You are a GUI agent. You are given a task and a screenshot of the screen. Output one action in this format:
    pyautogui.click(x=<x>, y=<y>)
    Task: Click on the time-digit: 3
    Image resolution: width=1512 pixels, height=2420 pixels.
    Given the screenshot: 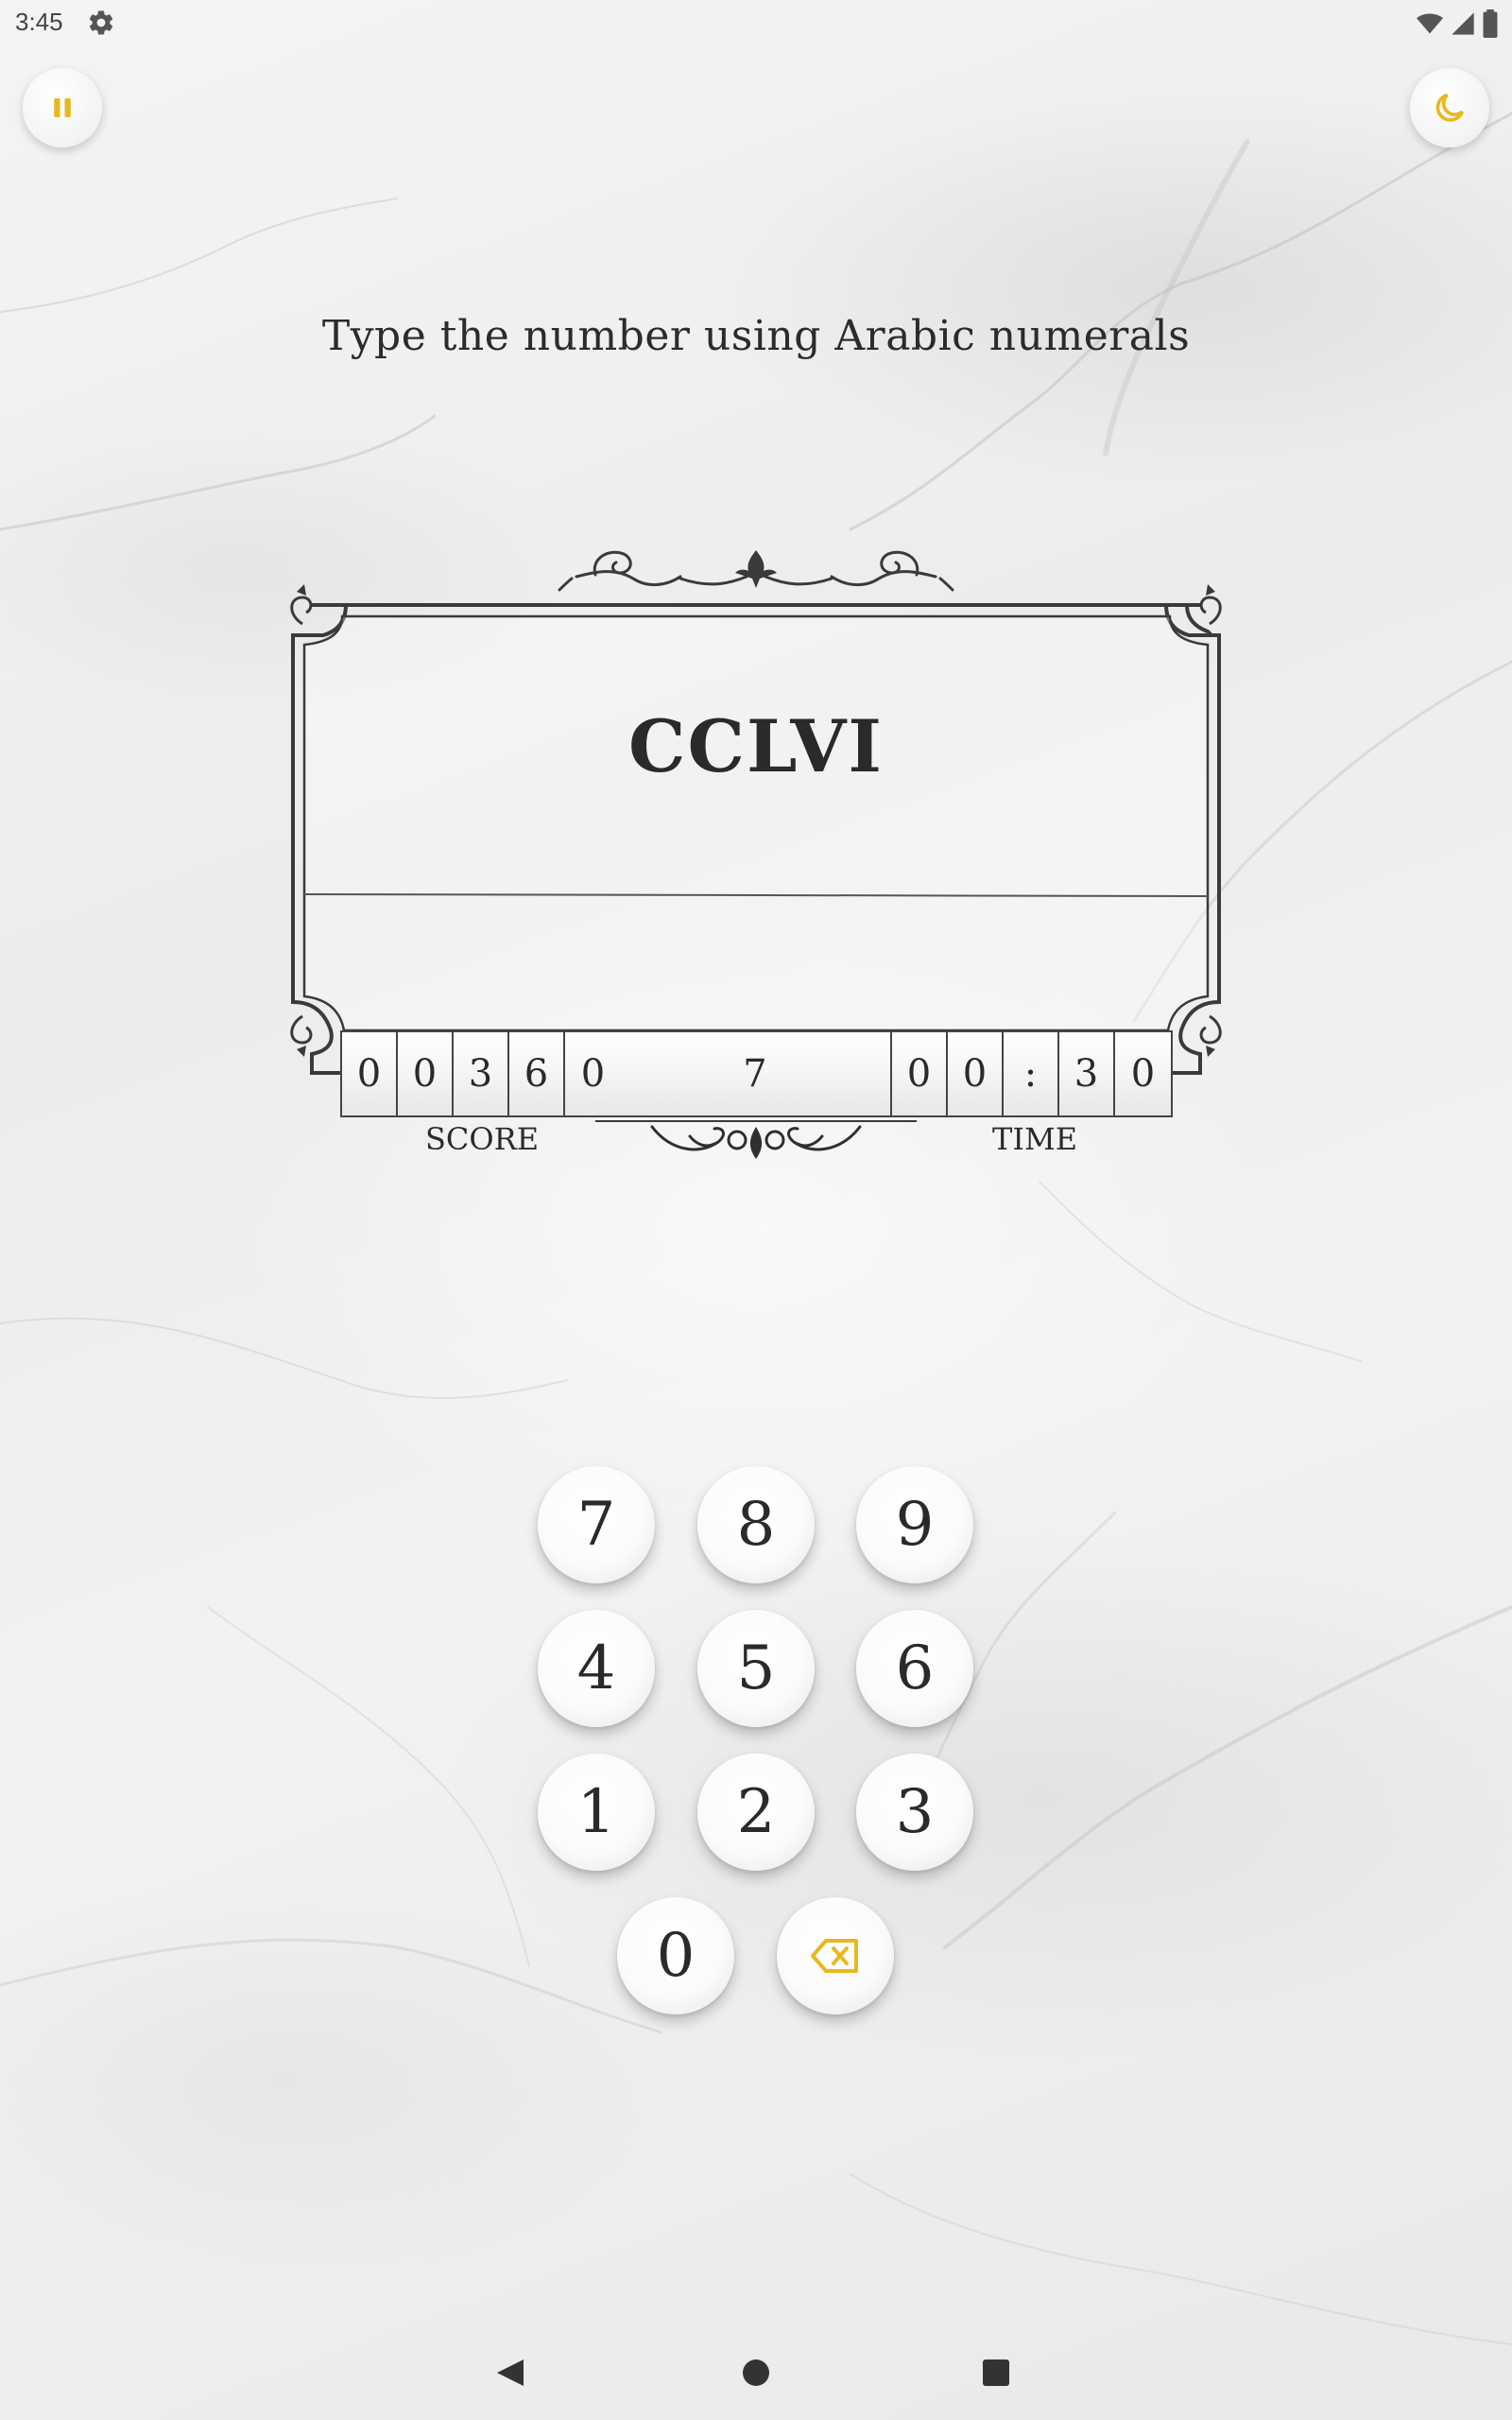 What is the action you would take?
    pyautogui.click(x=1087, y=1073)
    